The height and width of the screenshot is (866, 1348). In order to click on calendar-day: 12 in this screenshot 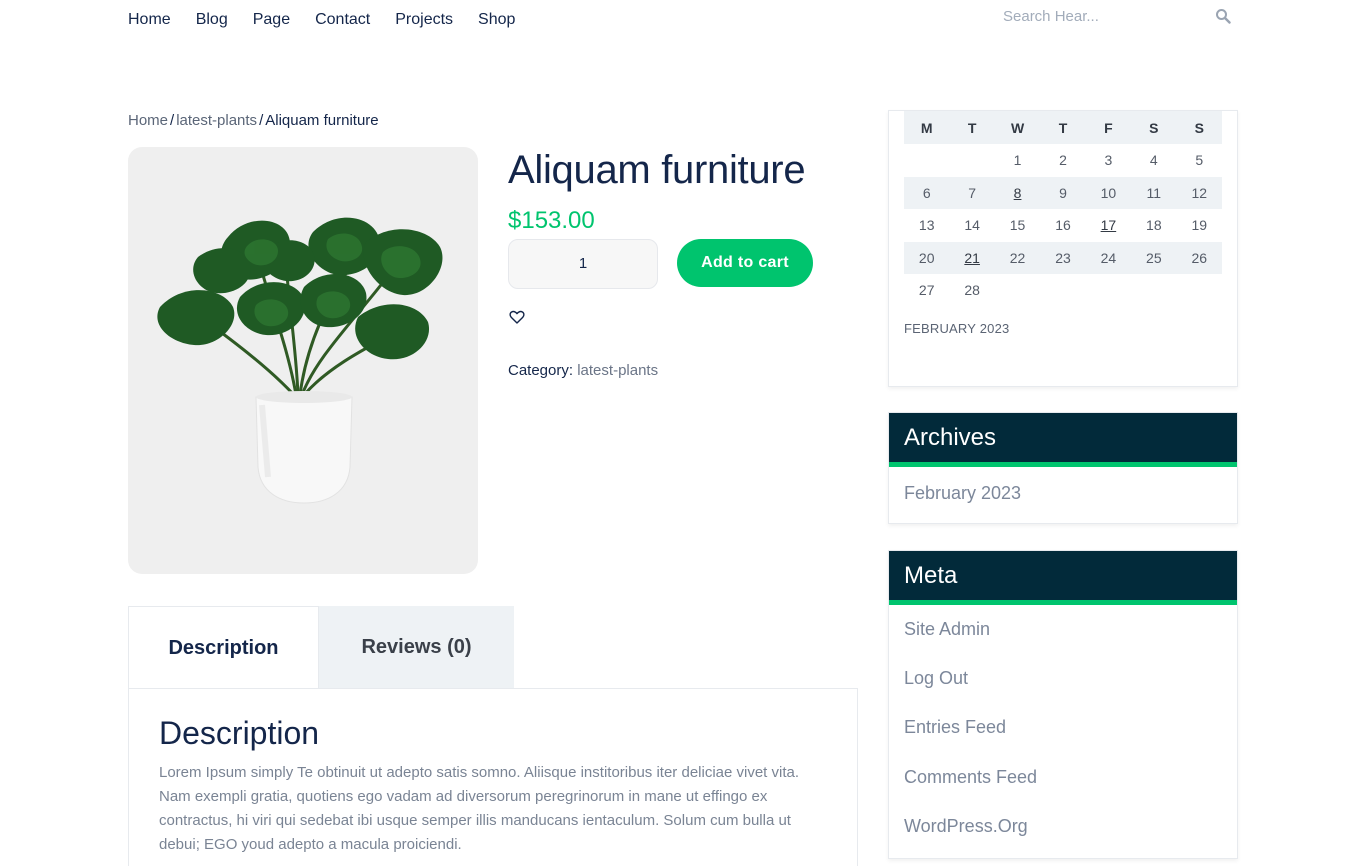, I will do `click(1199, 192)`.